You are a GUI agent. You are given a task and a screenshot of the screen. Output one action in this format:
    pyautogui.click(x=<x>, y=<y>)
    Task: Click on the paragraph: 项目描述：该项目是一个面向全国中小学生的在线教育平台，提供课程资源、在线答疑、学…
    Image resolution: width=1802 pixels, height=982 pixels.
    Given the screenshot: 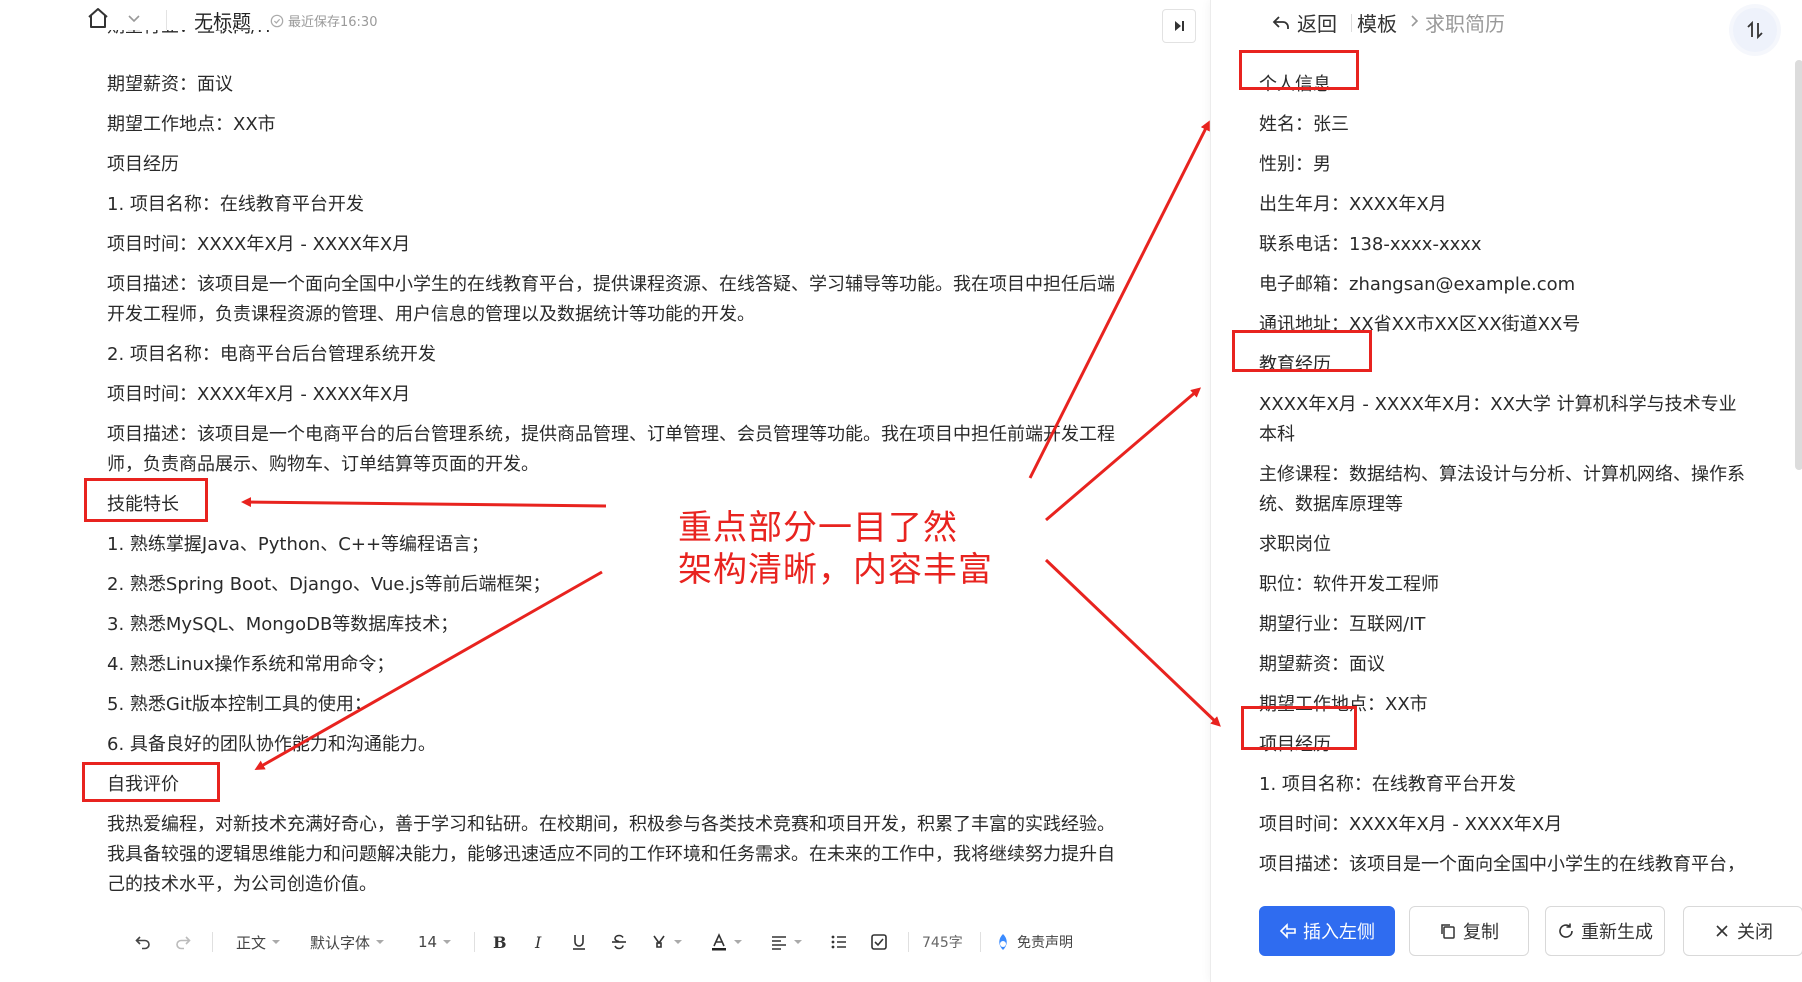 What is the action you would take?
    pyautogui.click(x=611, y=299)
    